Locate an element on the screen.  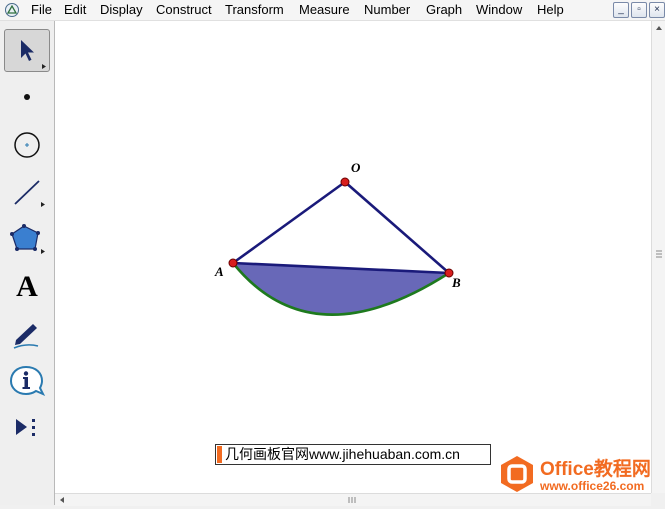
custom-tools is located at coordinates (27, 428).